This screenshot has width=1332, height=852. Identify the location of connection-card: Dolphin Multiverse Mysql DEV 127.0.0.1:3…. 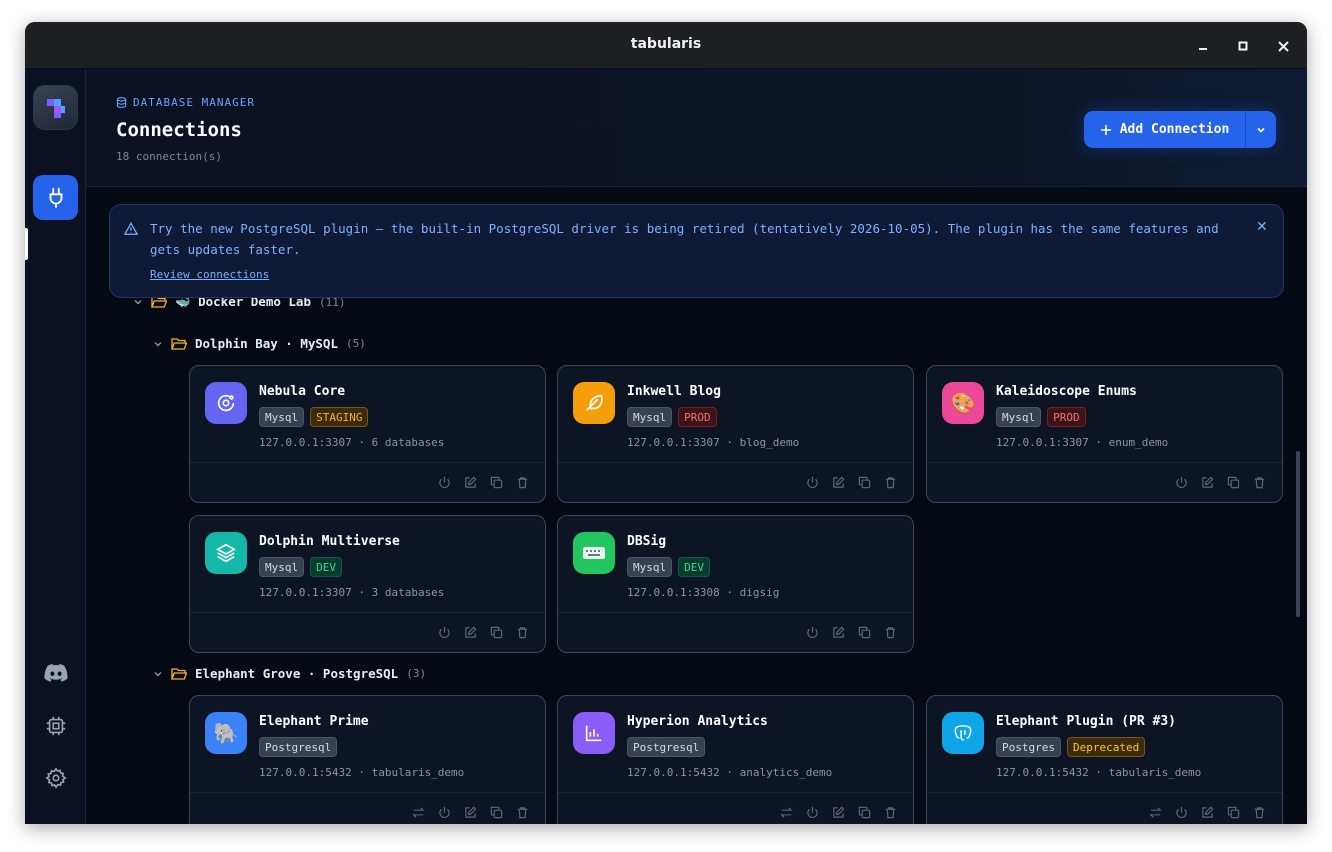
(367, 584).